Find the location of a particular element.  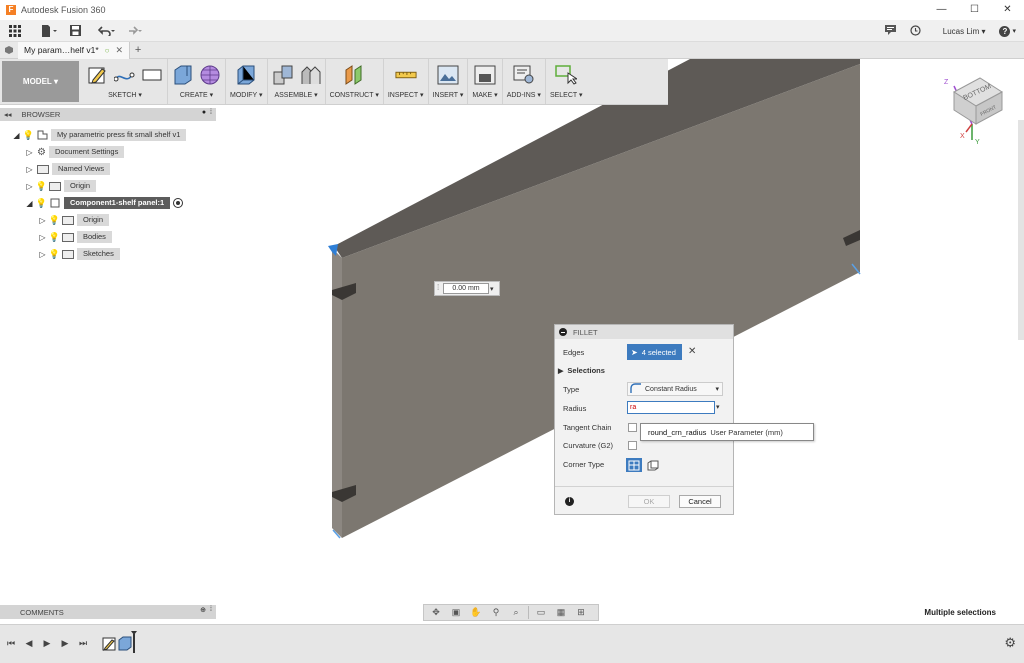

step-back-icon: ◀ is located at coordinates (29, 643).